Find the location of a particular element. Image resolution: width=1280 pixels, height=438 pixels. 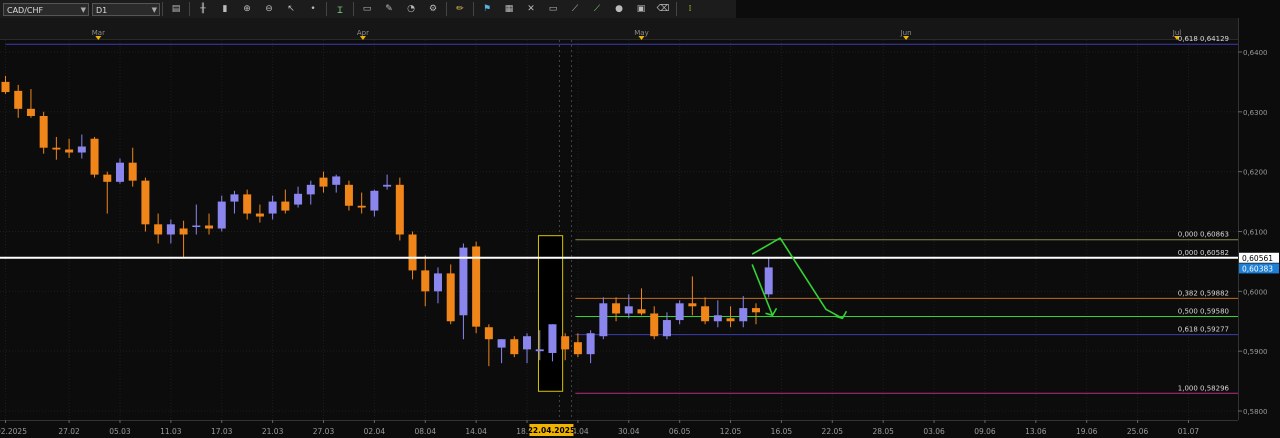

time-tick-label: 16.05 is located at coordinates (782, 431).